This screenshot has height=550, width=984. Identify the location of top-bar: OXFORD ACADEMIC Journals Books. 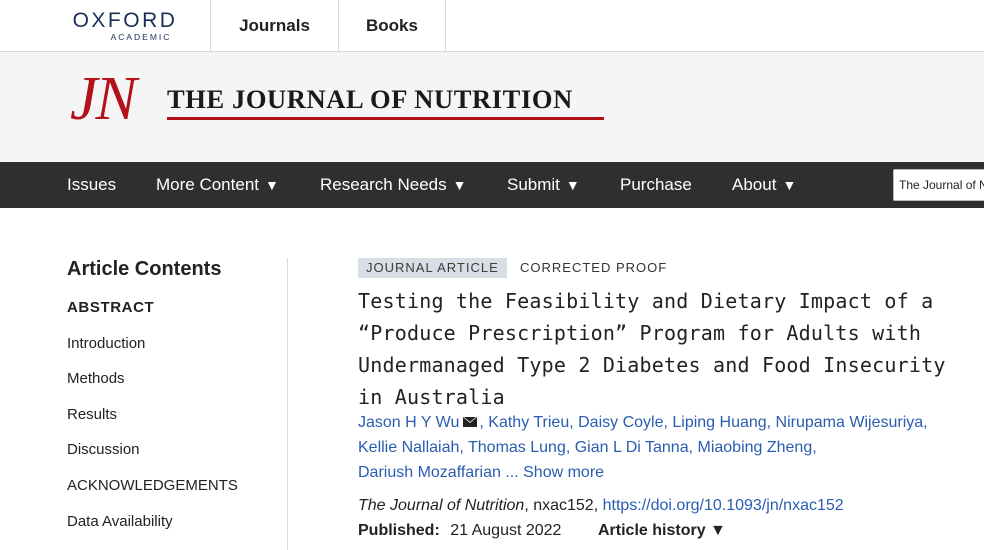
(492, 26).